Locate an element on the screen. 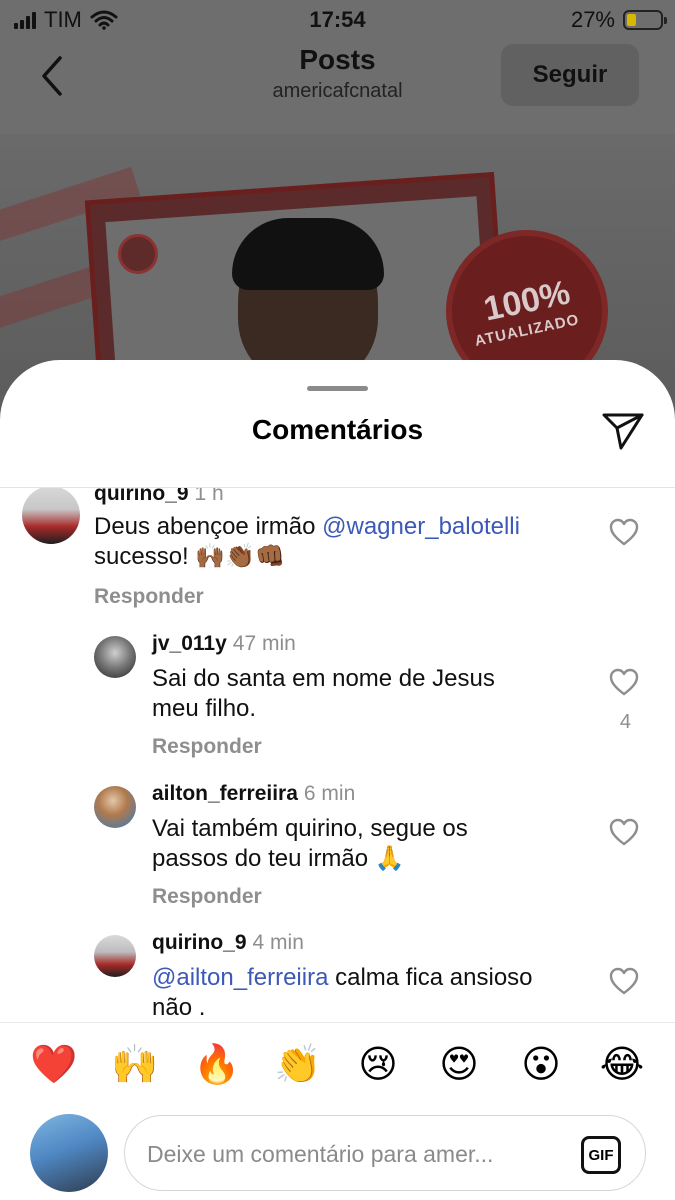  sheet-title: Comentários is located at coordinates (337, 429).